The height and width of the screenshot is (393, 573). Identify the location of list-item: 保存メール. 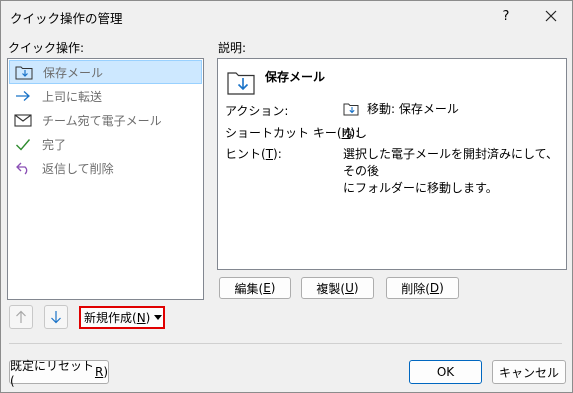
(105, 72).